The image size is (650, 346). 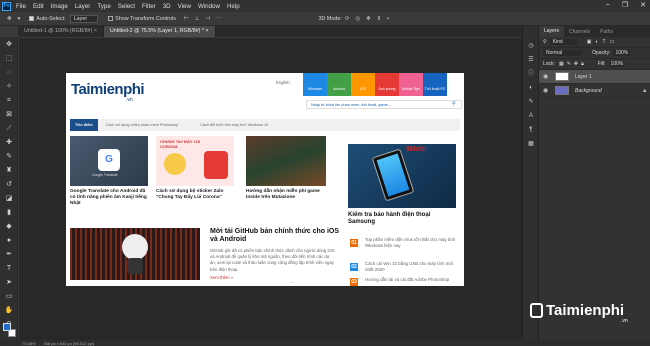 What do you see at coordinates (135, 254) in the screenshot?
I see `feature-image-github` at bounding box center [135, 254].